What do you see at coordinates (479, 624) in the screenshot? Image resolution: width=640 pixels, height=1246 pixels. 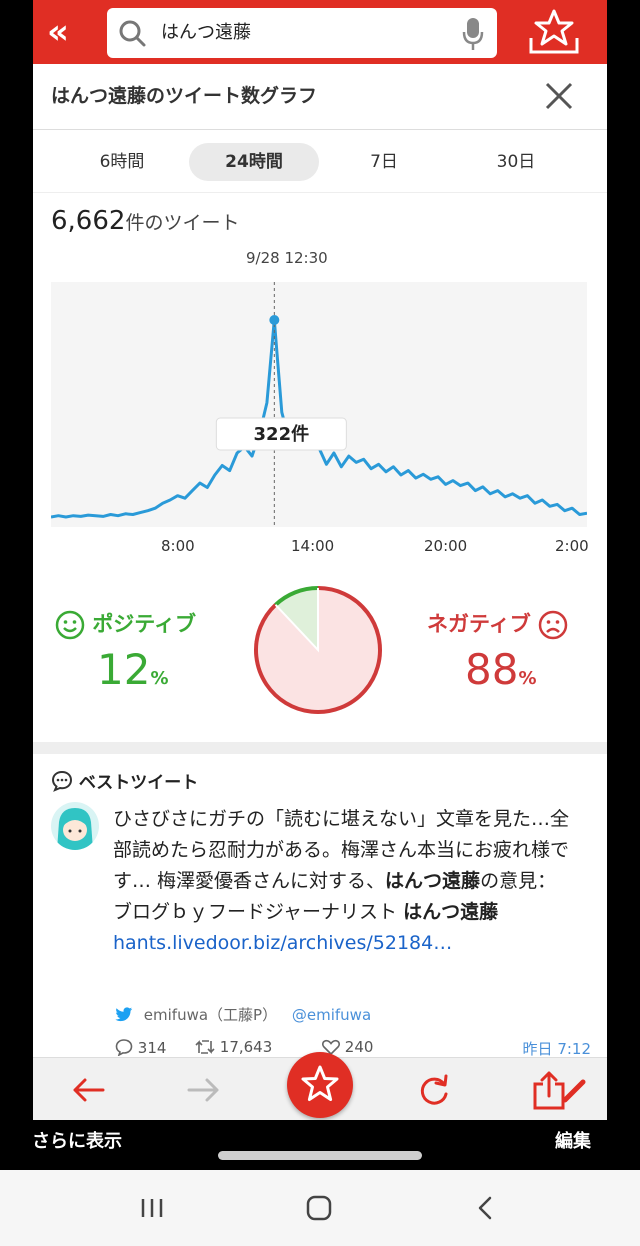 I see `negative-label-text: ネガティブ` at bounding box center [479, 624].